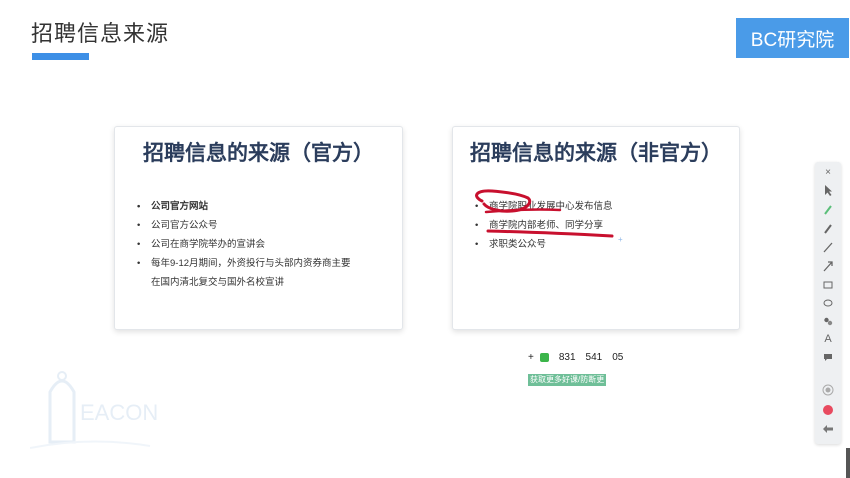  What do you see at coordinates (263, 225) in the screenshot?
I see `list-item: 公司官方公众号` at bounding box center [263, 225].